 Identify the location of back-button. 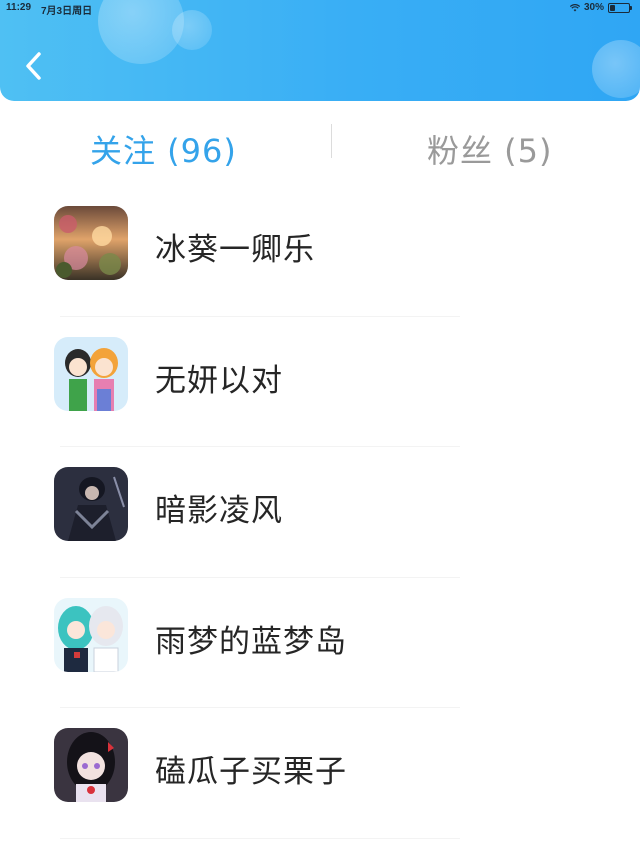
(35, 66).